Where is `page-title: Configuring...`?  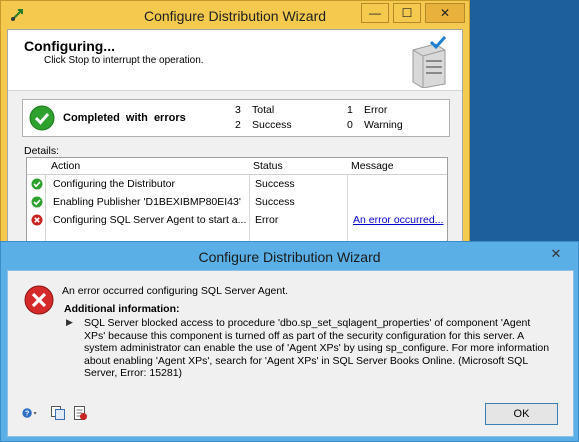 page-title: Configuring... is located at coordinates (69, 46).